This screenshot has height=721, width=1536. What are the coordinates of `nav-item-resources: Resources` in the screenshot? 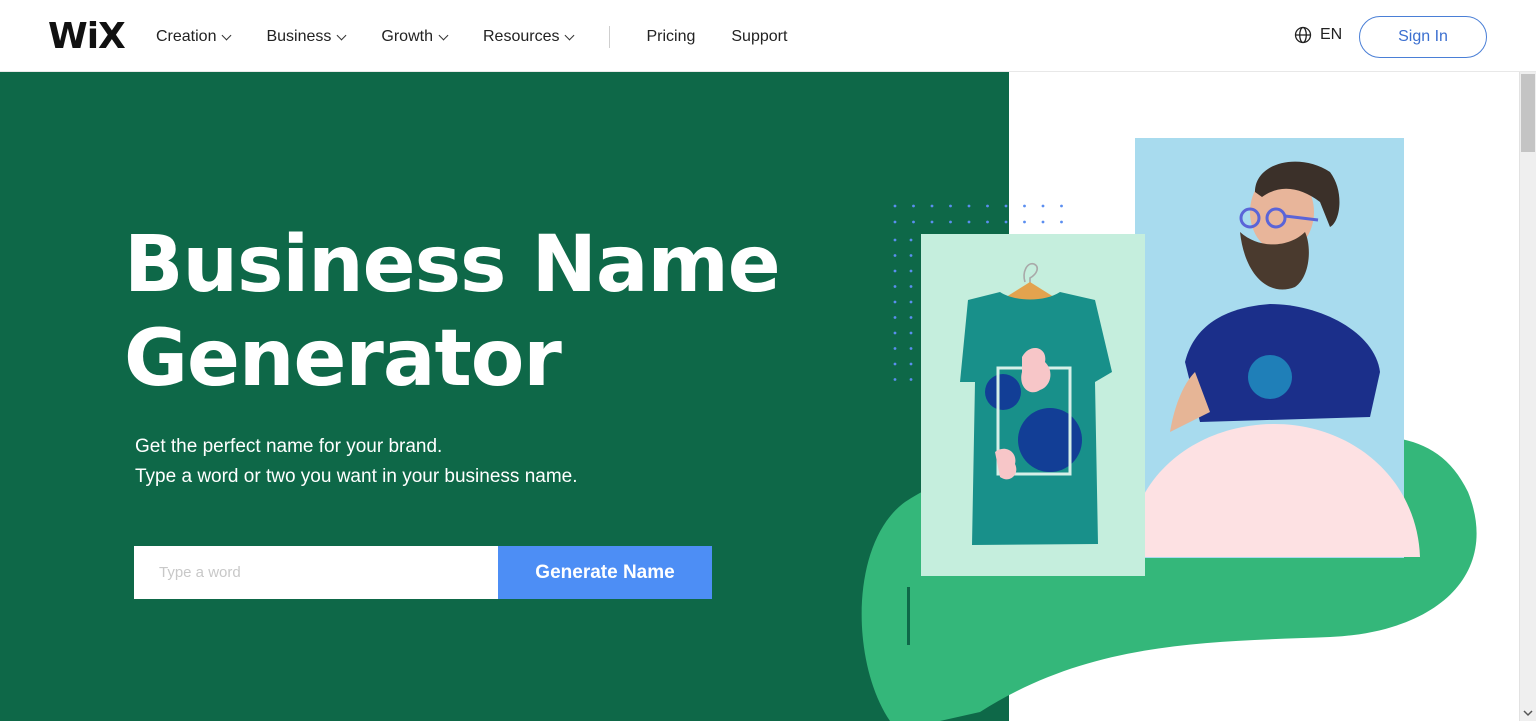 It's located at (528, 37).